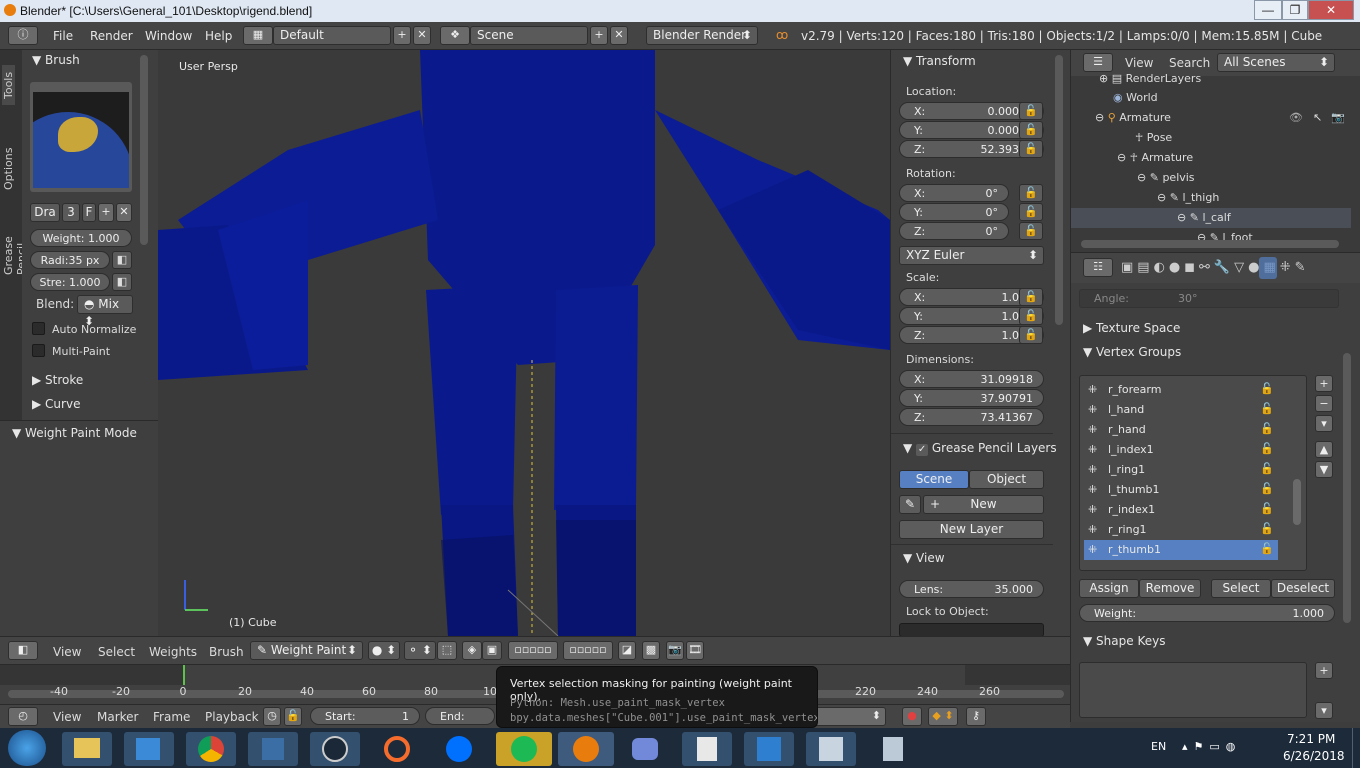  I want to click on gp-new-button: + New, so click(983, 504).